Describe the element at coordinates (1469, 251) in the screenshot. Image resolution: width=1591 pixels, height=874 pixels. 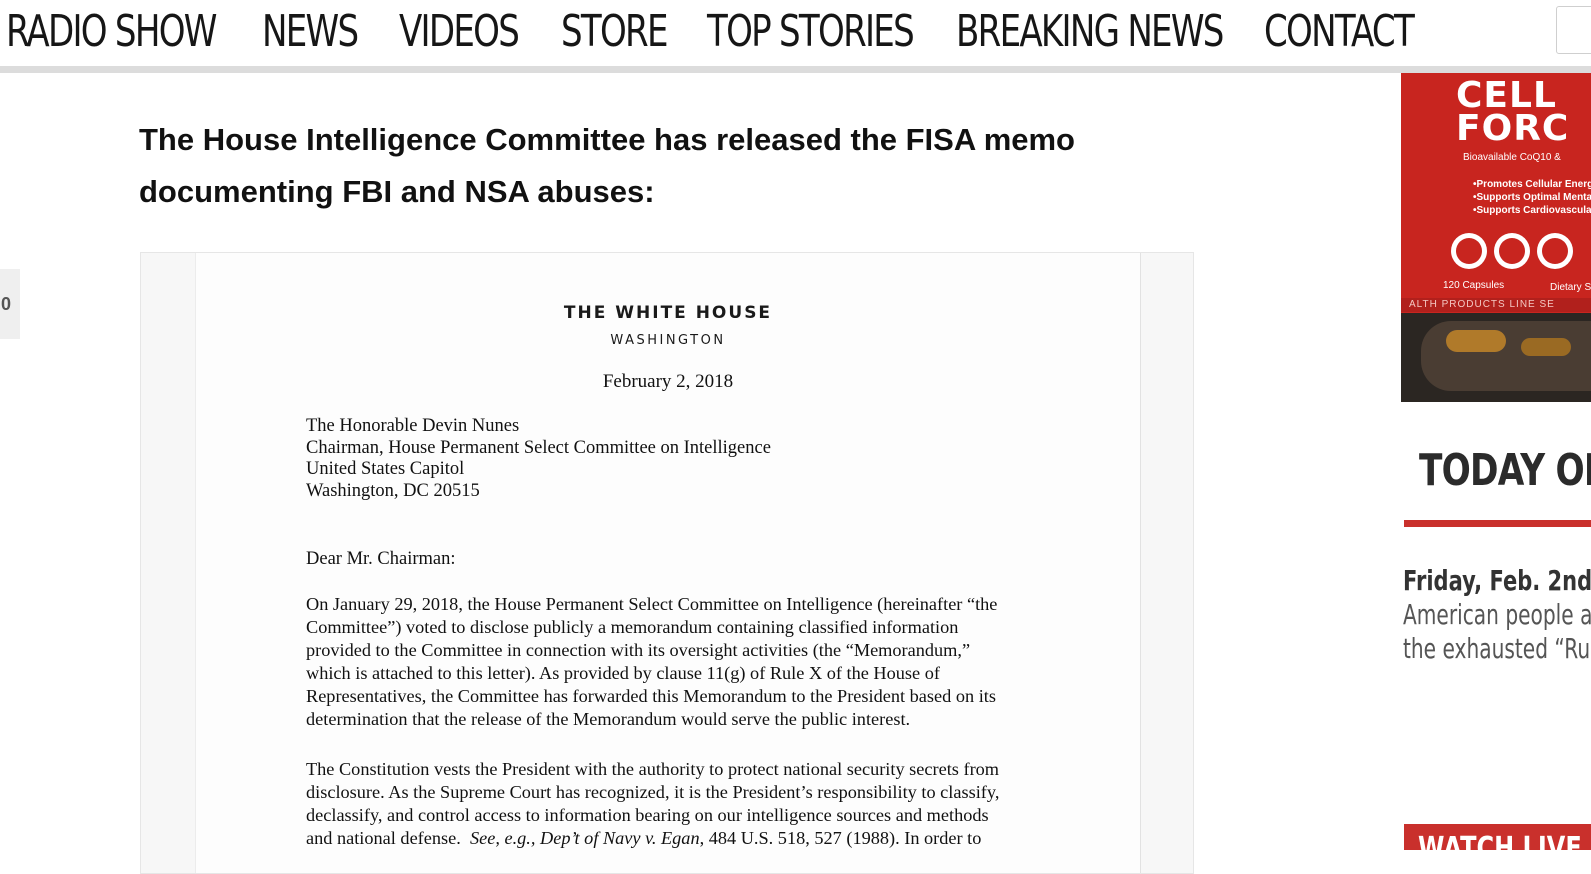
I see `usa-badge-icon` at that location.